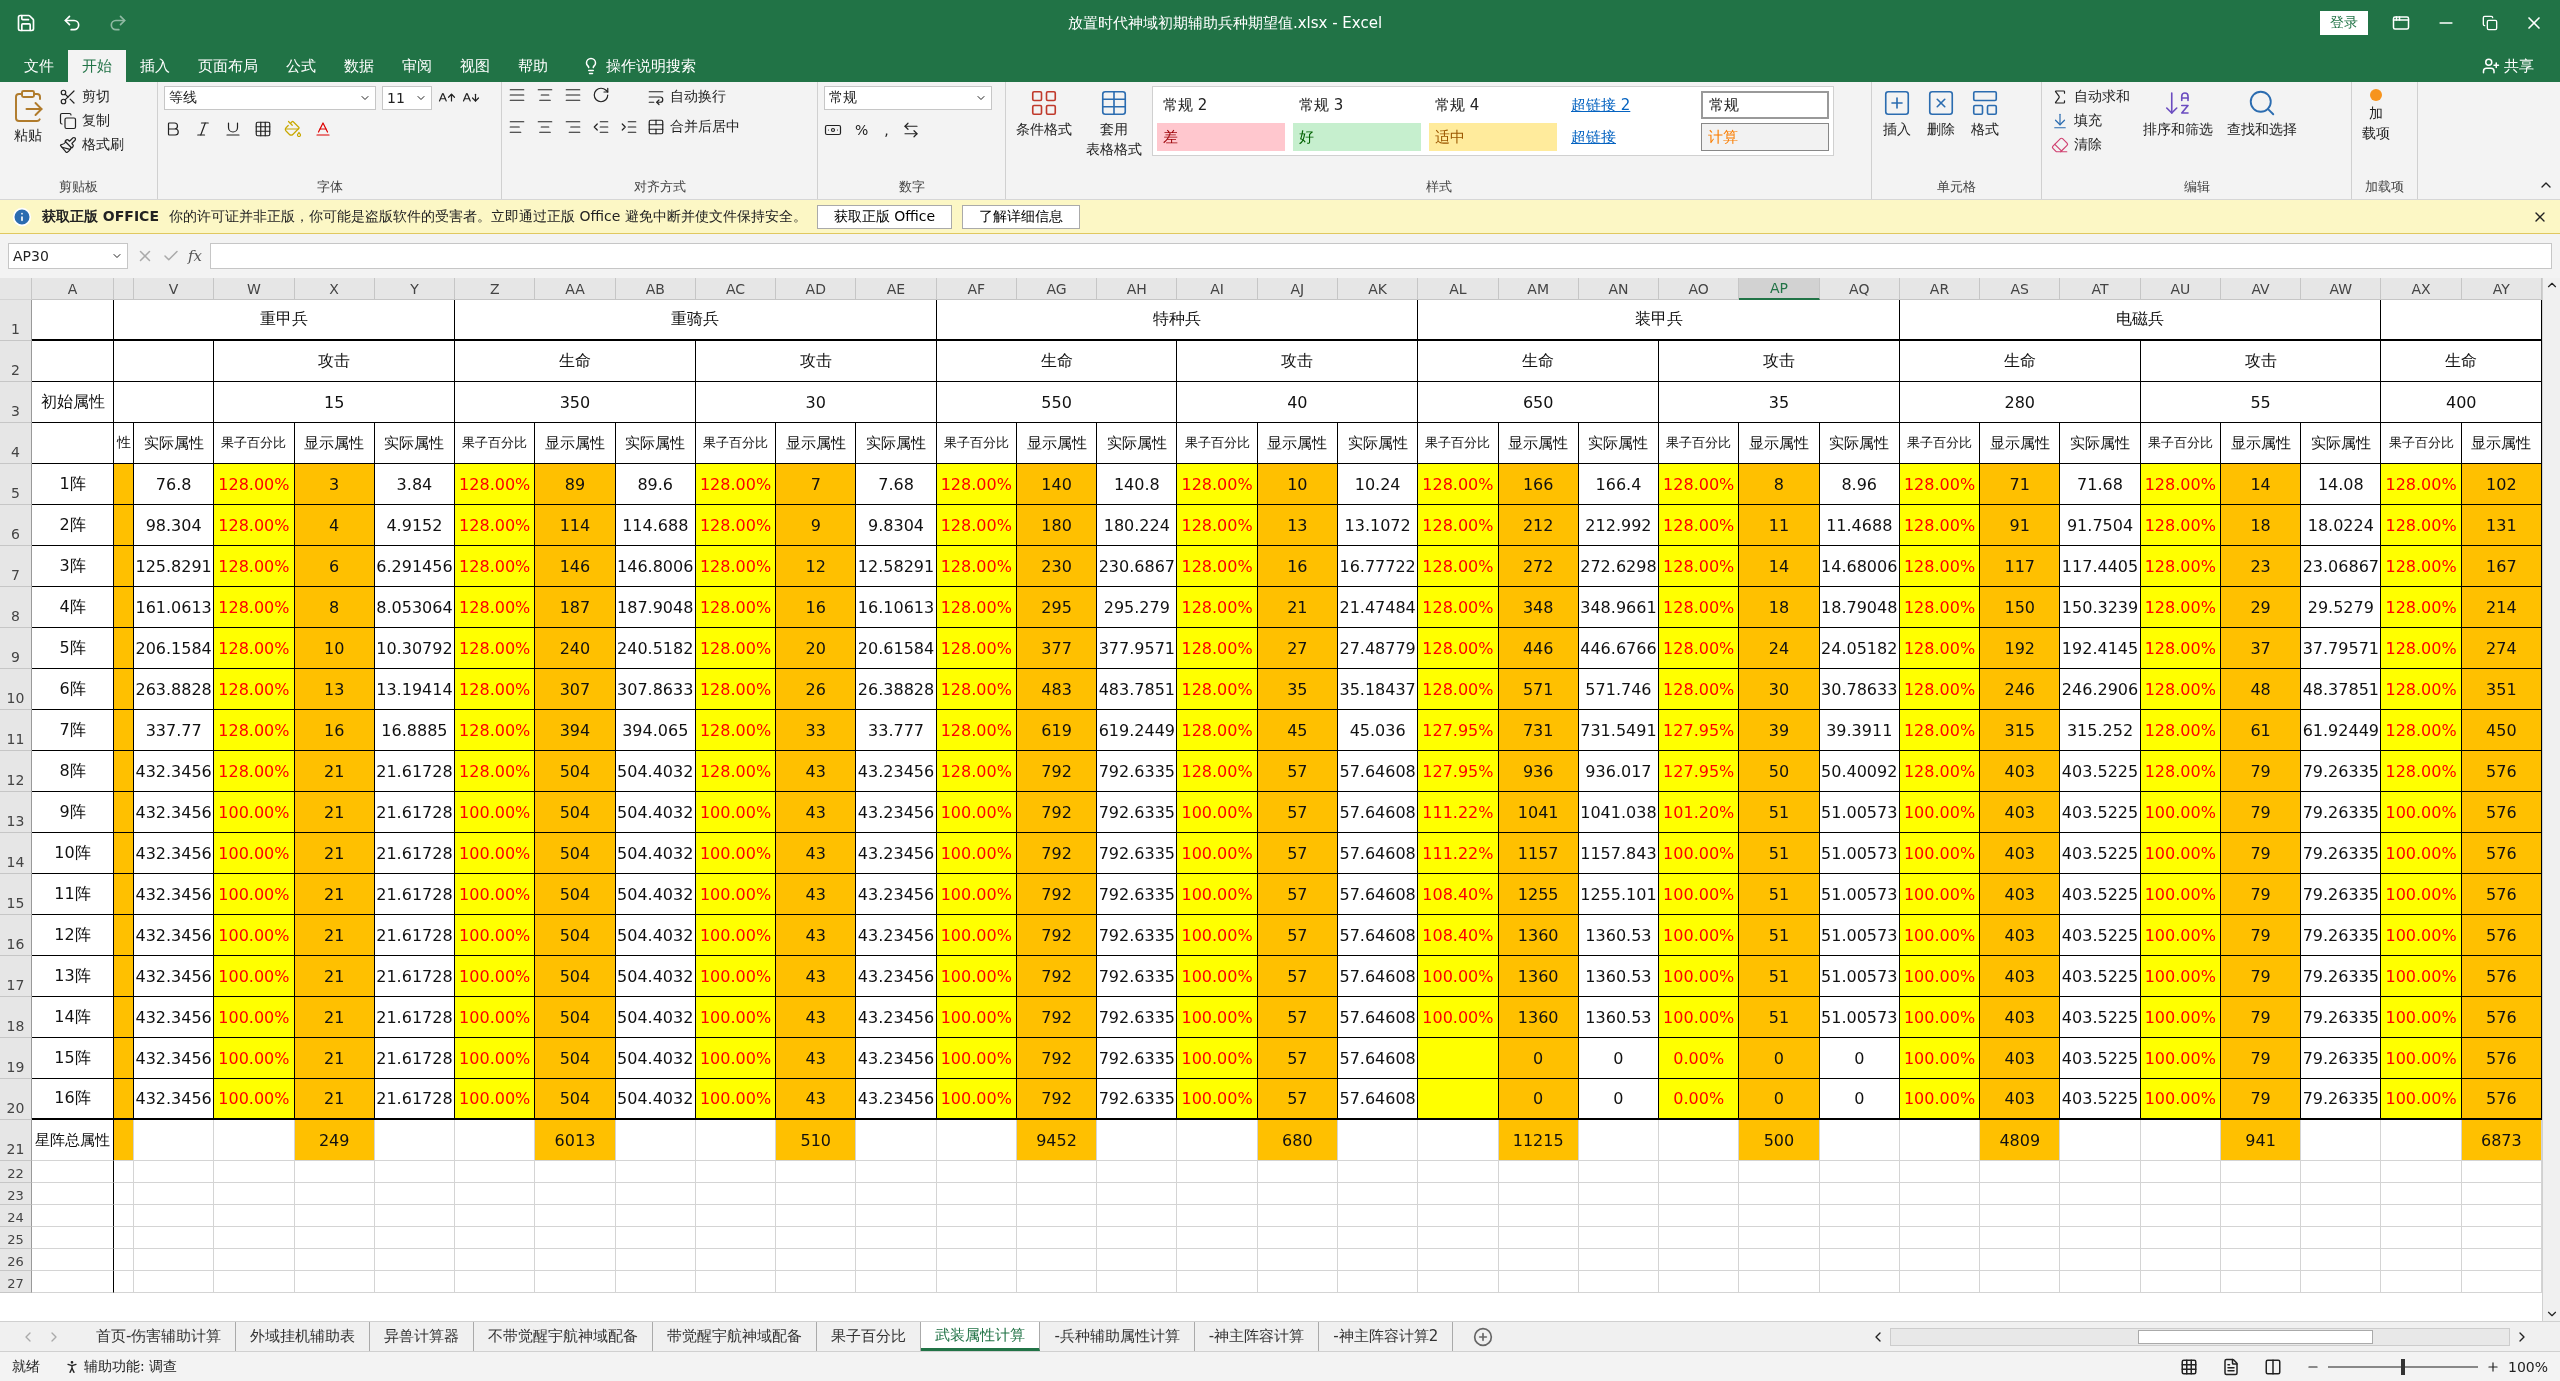  I want to click on column-header: Y, so click(415, 289).